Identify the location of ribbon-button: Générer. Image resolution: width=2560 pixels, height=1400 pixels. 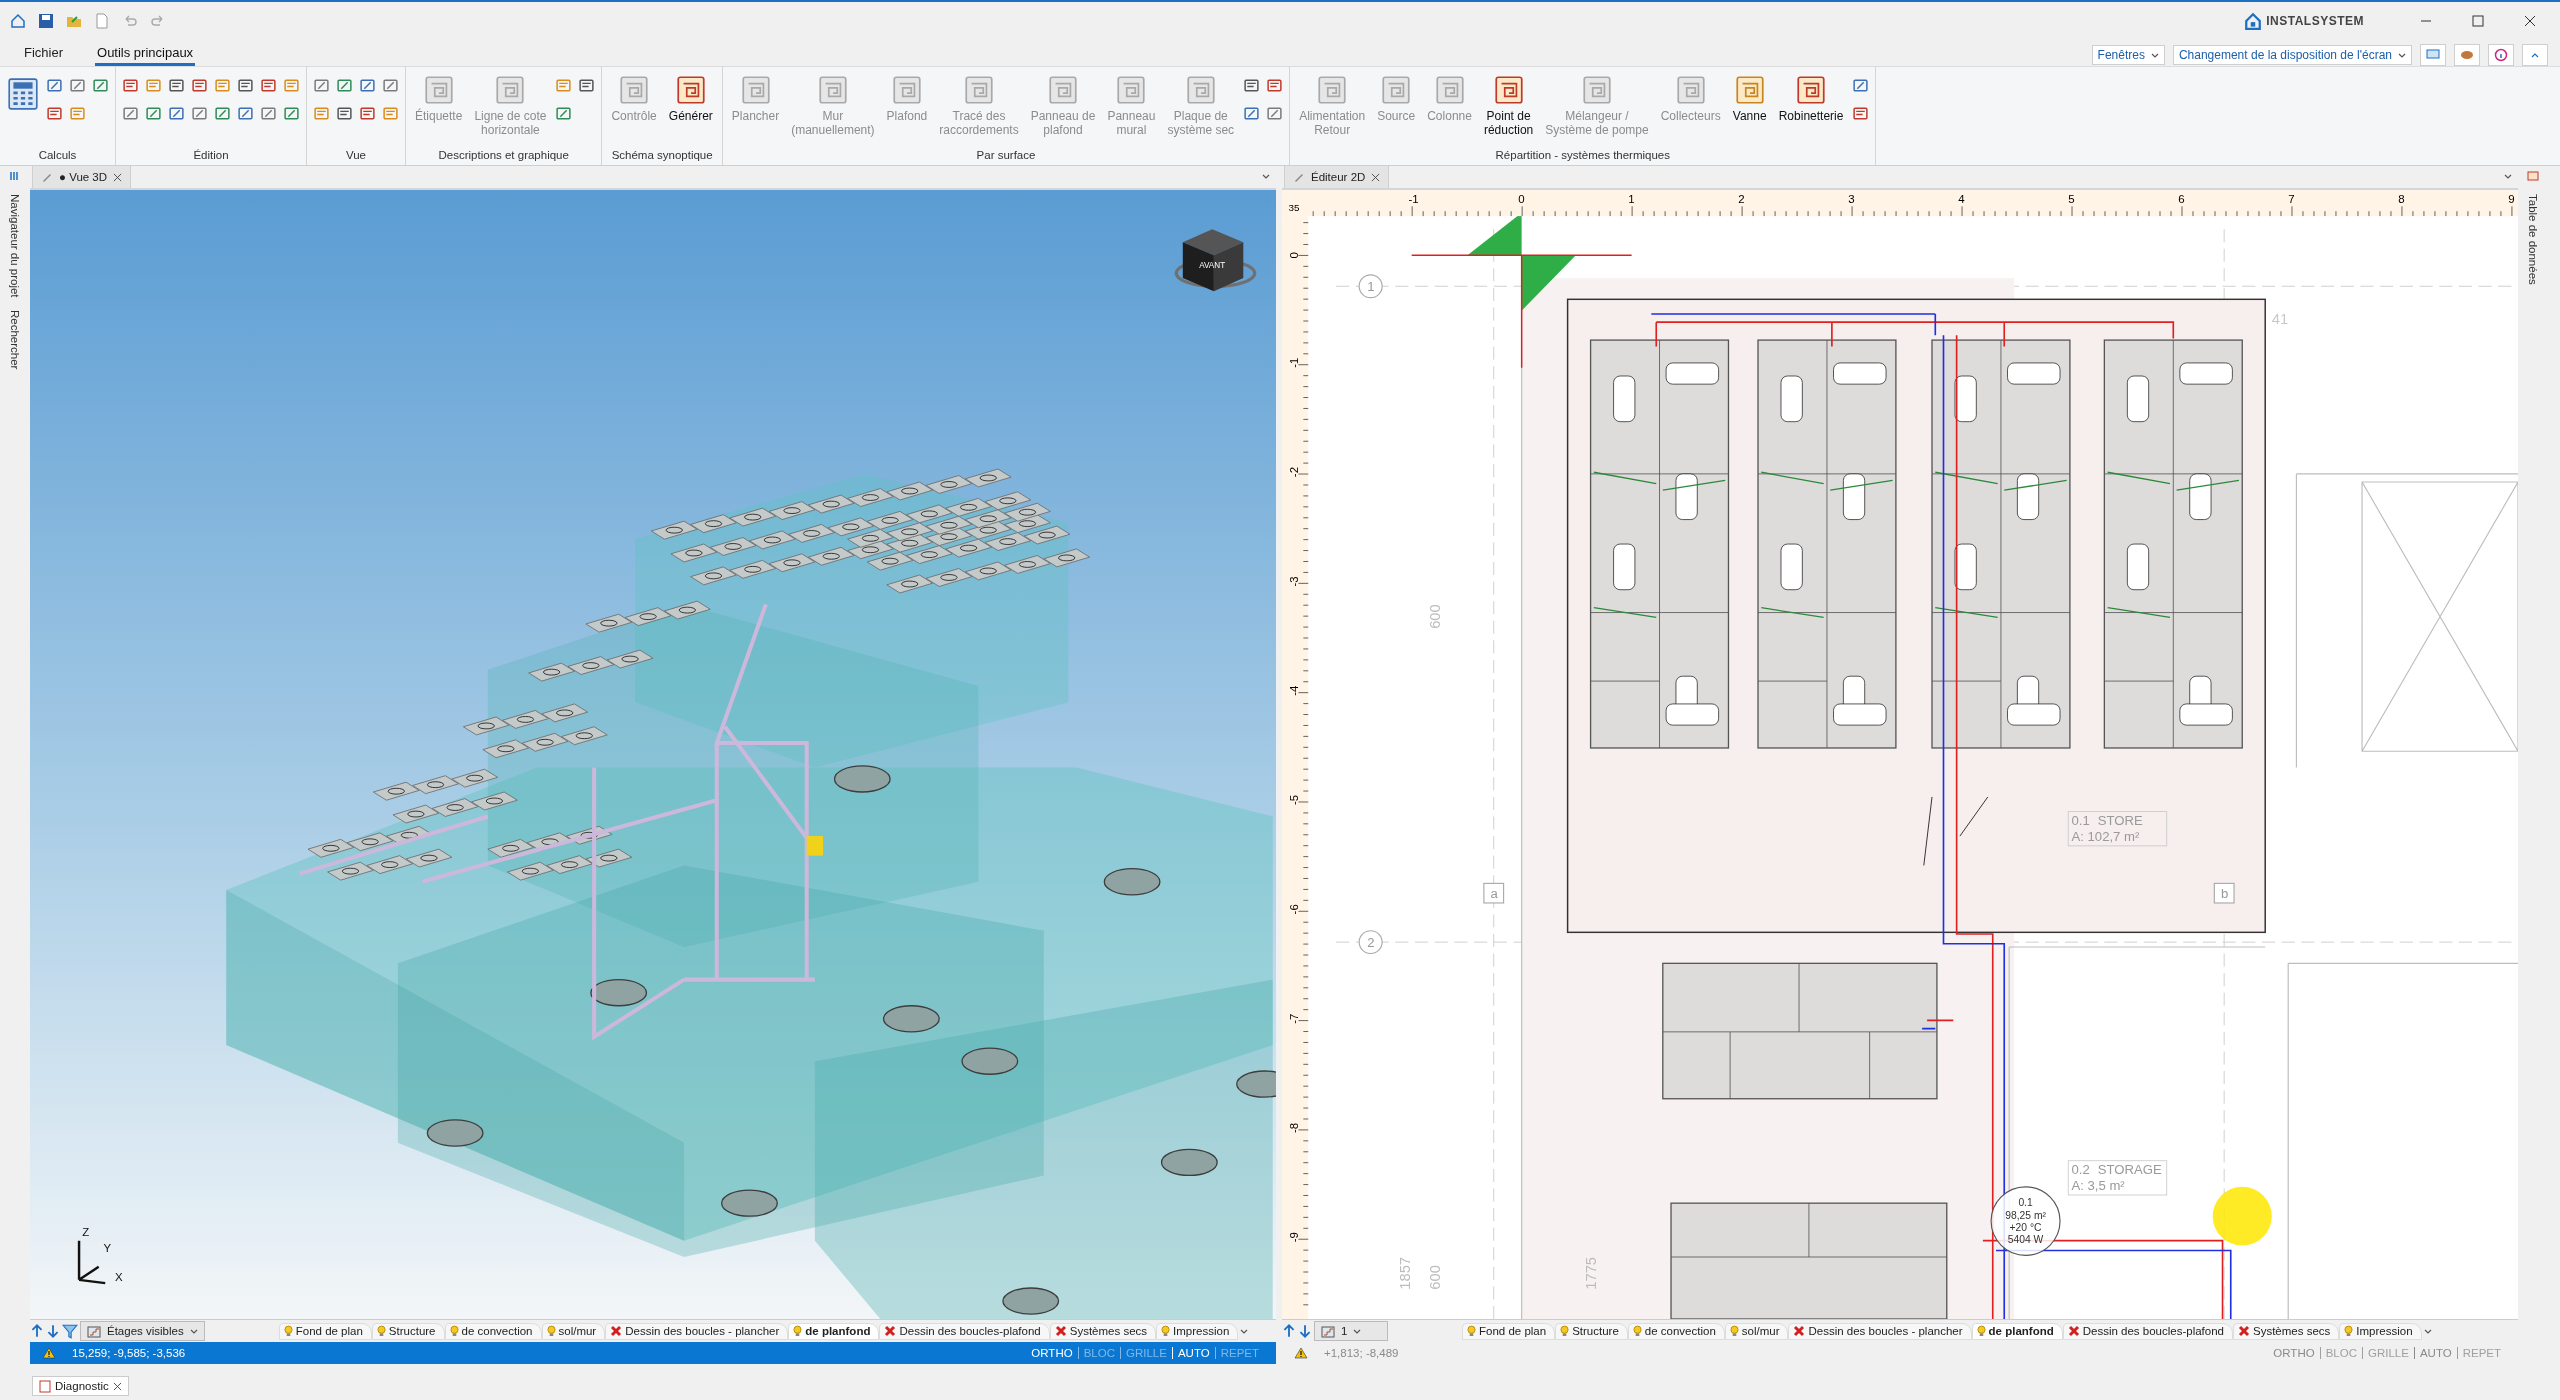
(690, 98).